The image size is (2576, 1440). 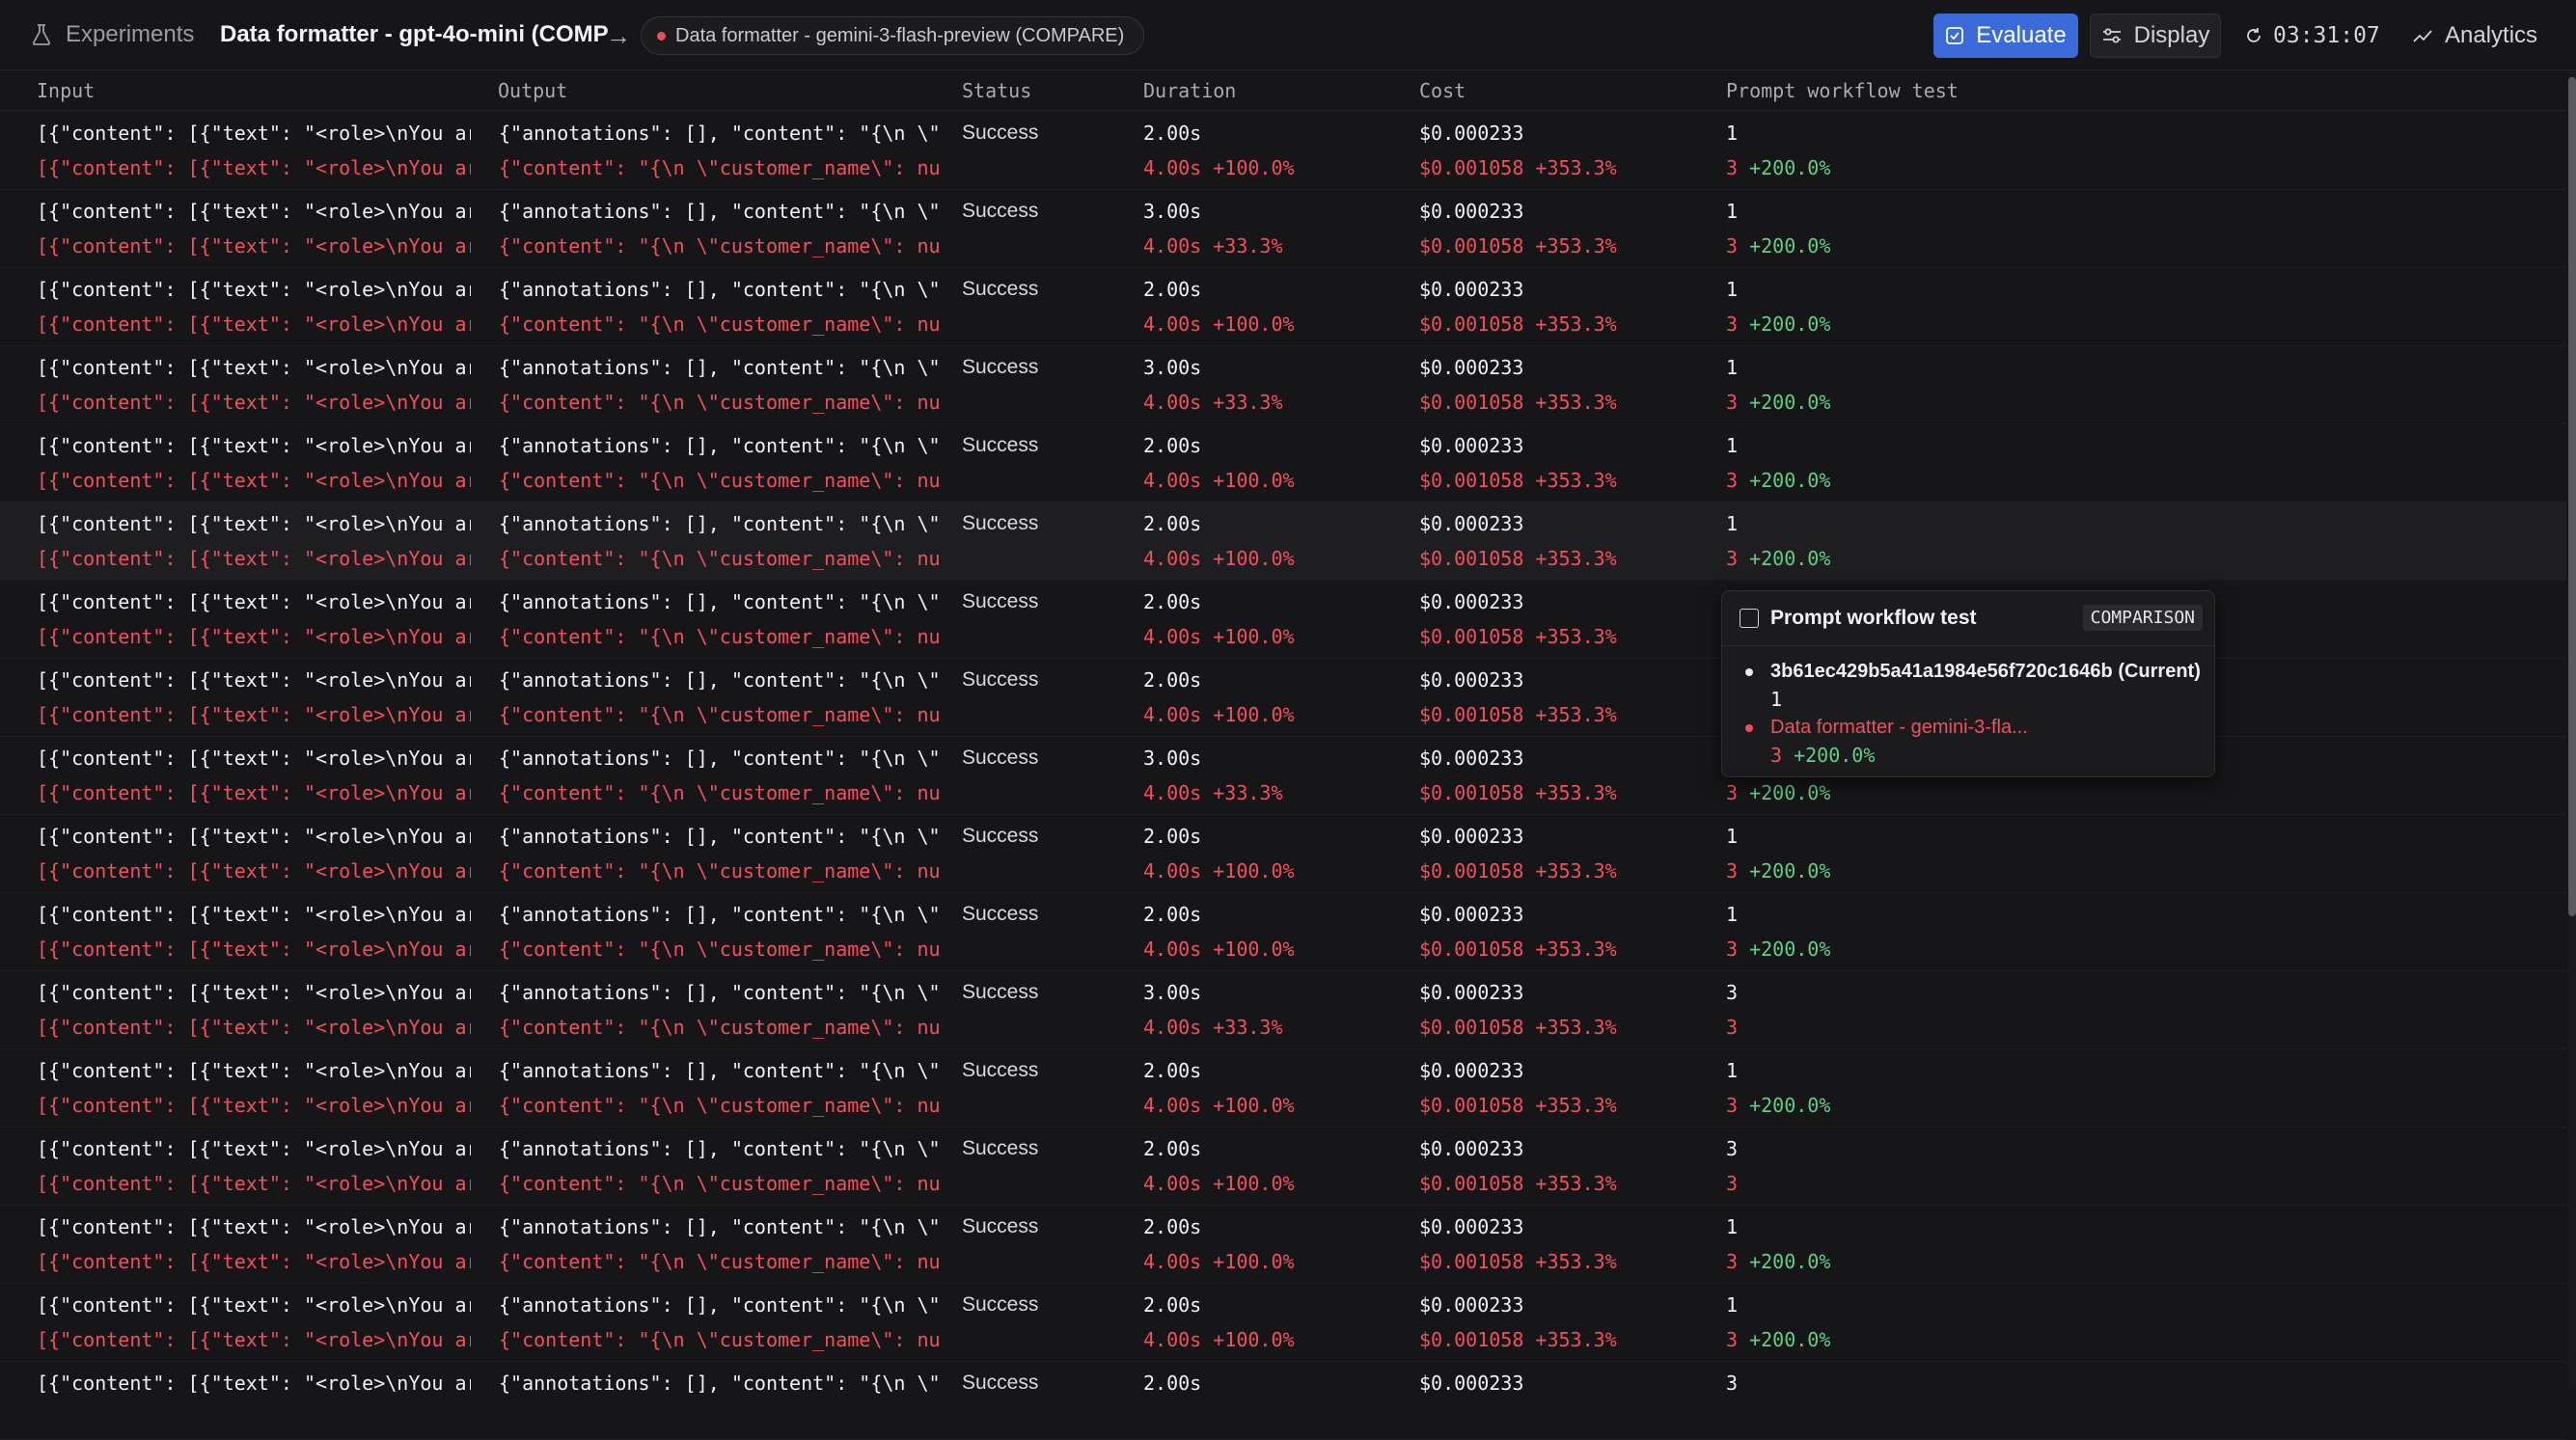 I want to click on display-button: Display, so click(x=2155, y=36).